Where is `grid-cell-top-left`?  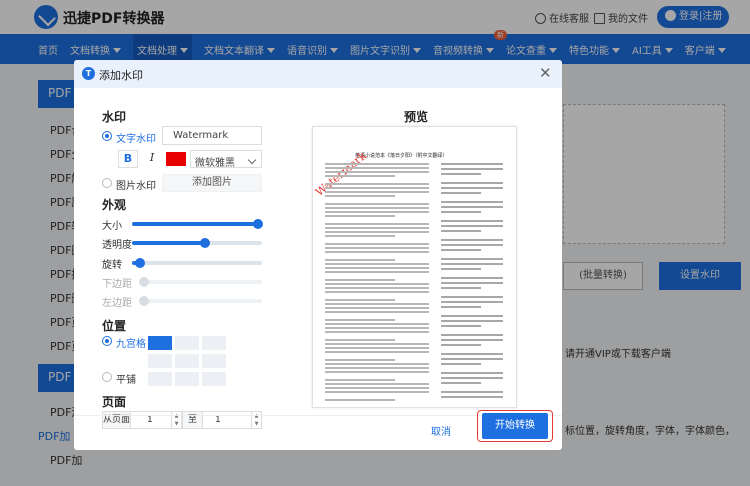 grid-cell-top-left is located at coordinates (160, 343).